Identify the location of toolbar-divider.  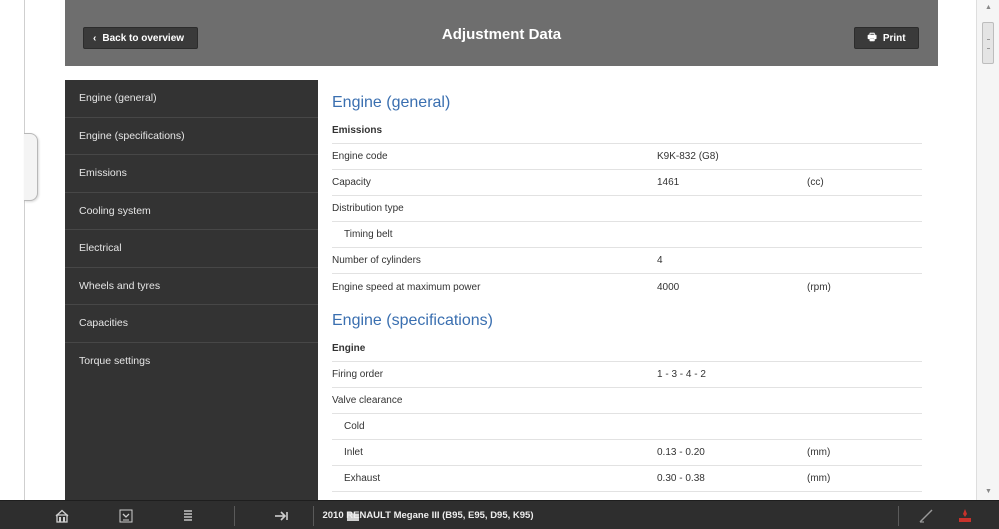
(898, 516).